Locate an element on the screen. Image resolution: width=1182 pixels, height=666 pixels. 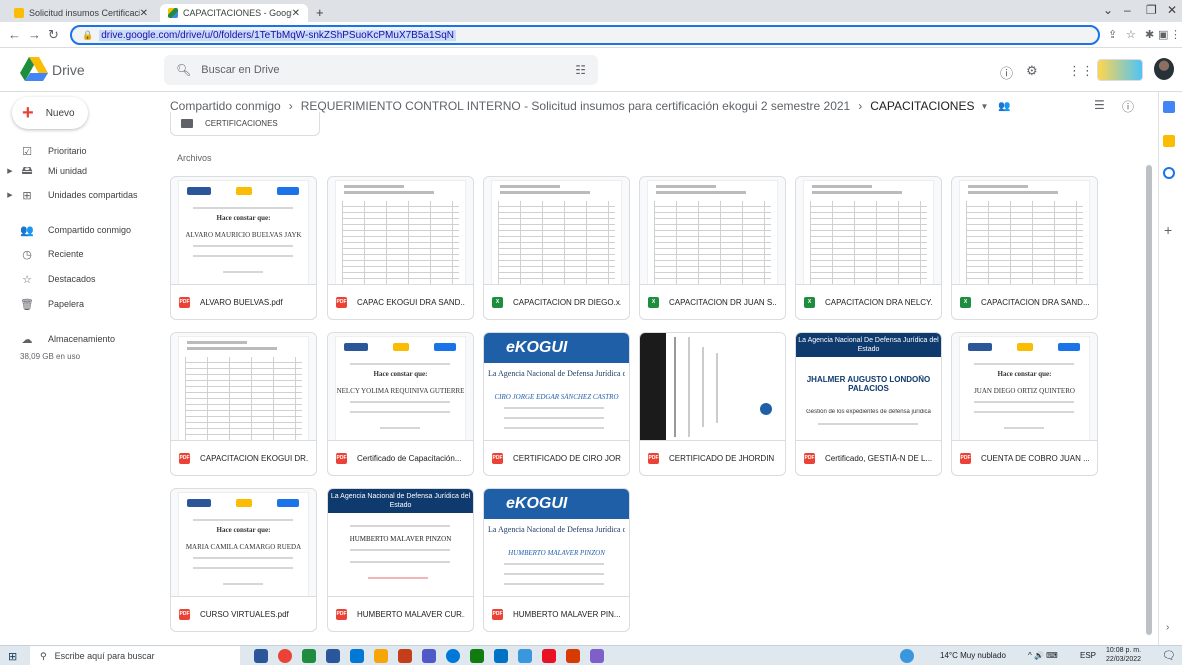
keep-icon is located at coordinates (1169, 141).